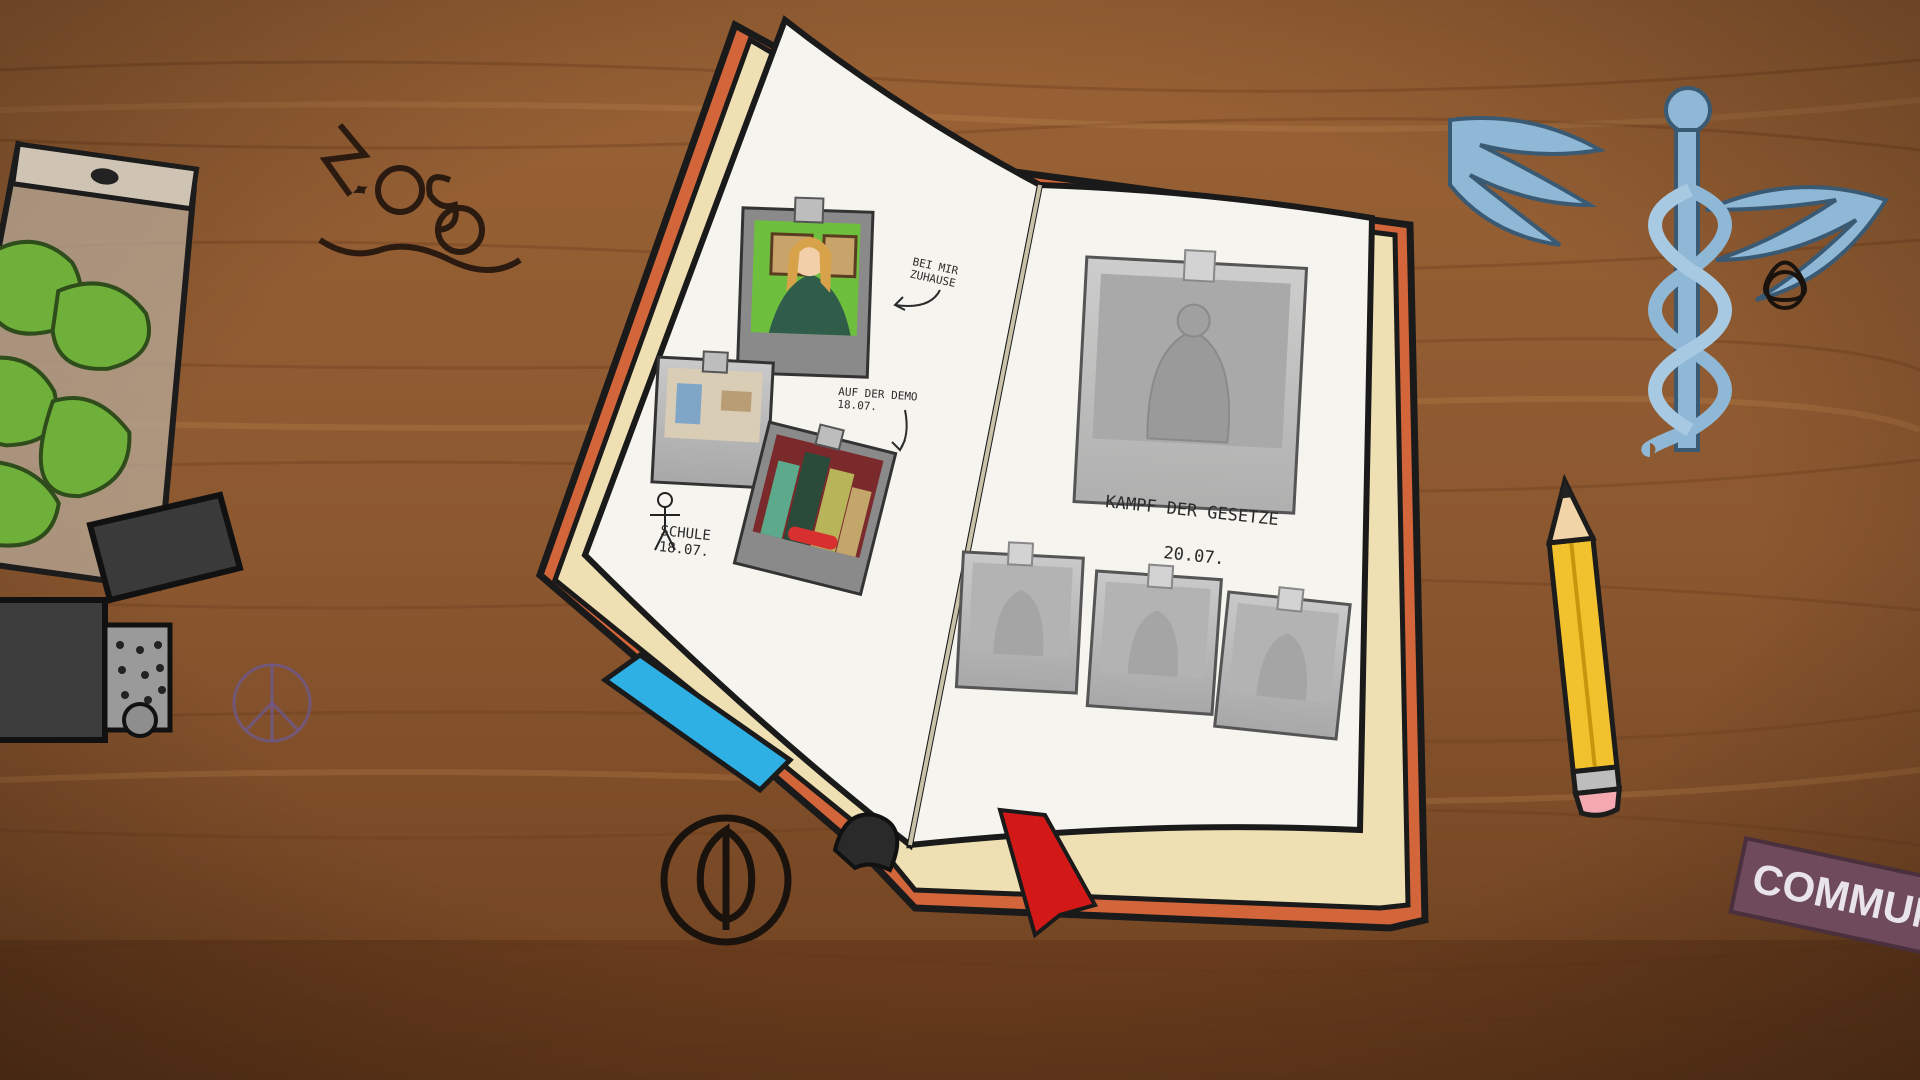 The image size is (1920, 1080). Describe the element at coordinates (361, 190) in the screenshot. I see `zoso-text: ZOSO` at that location.